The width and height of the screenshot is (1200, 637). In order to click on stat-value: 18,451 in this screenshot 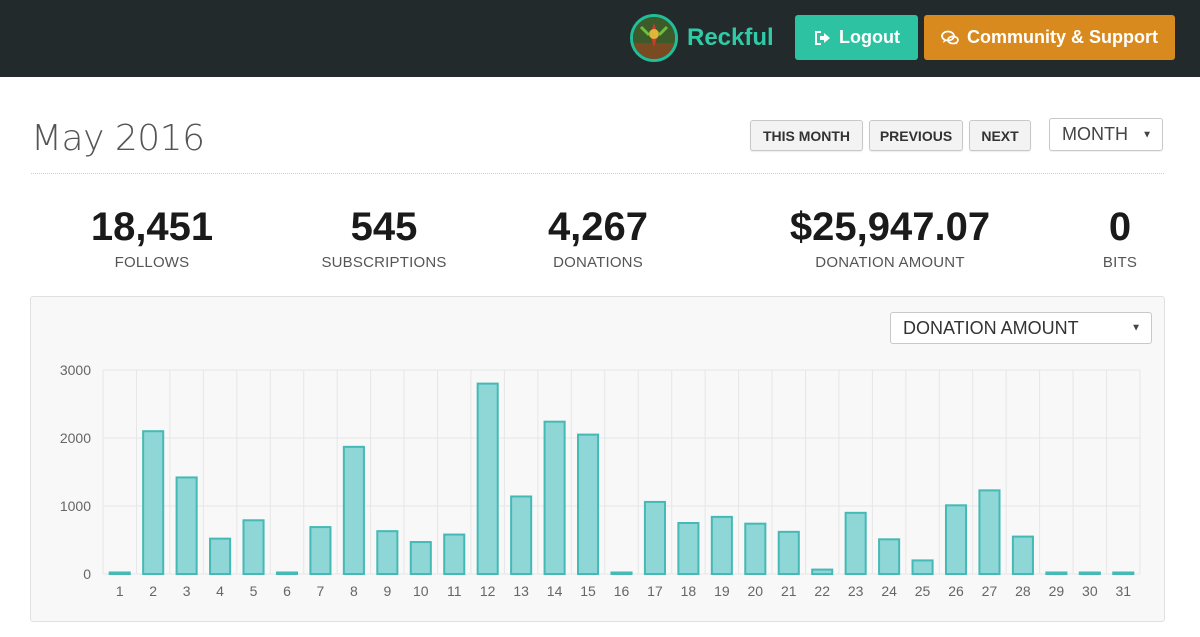, I will do `click(152, 227)`.